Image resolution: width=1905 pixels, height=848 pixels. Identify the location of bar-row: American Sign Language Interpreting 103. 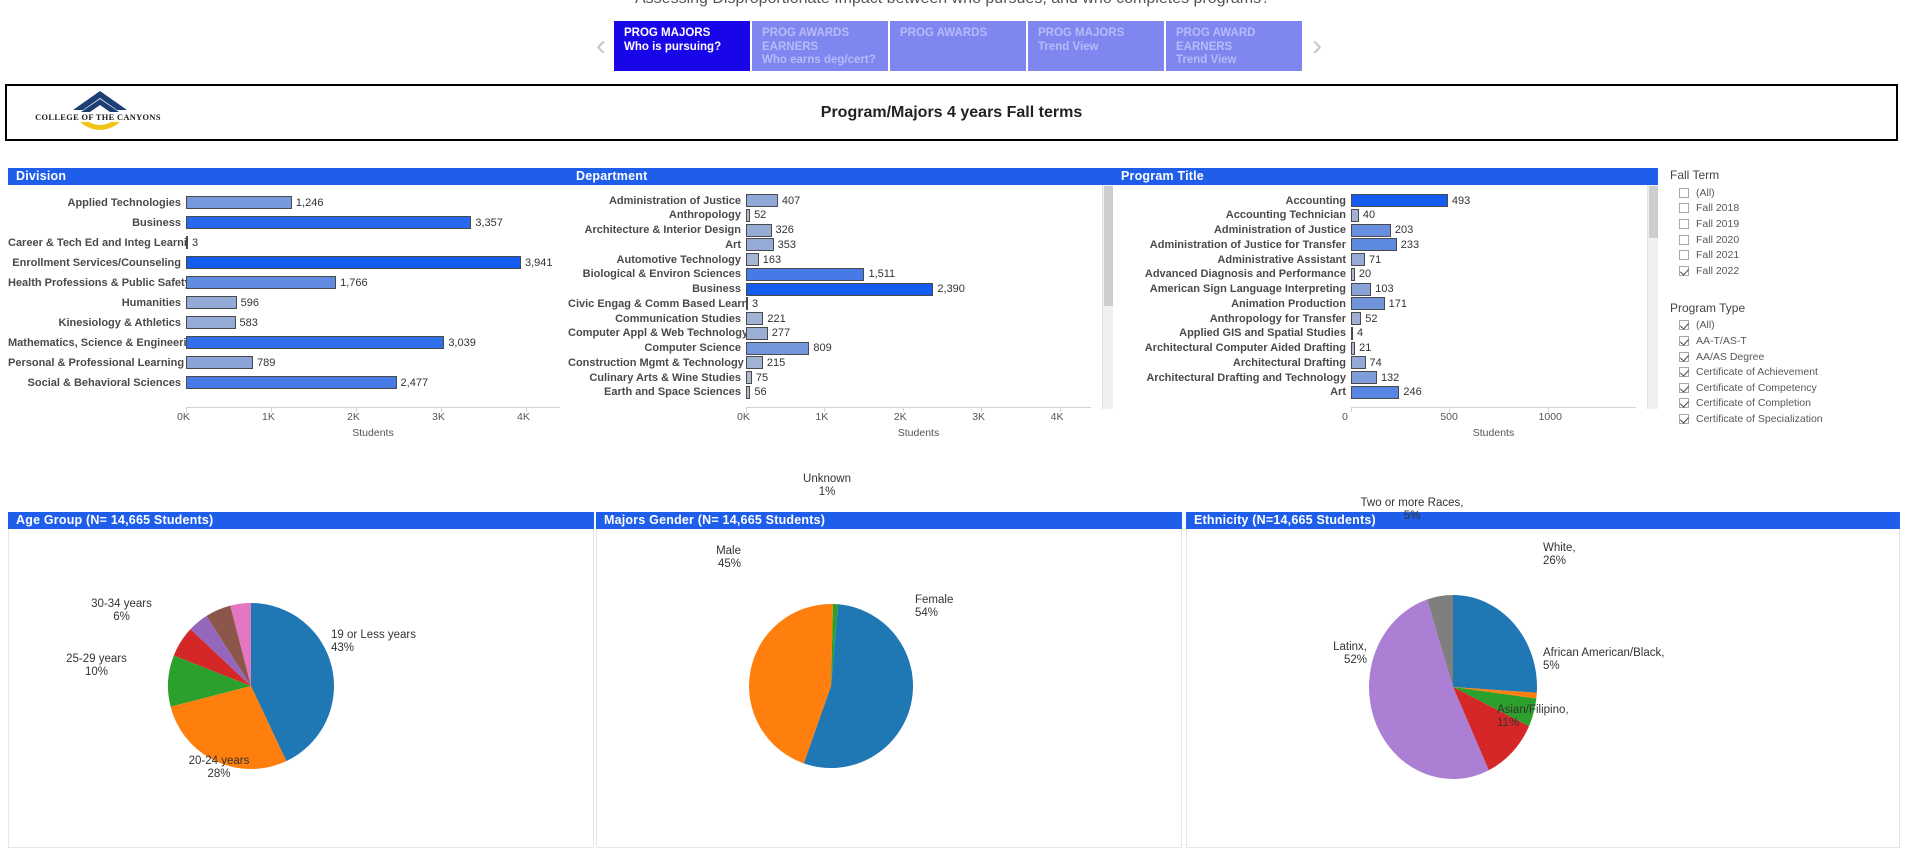
(1385, 289).